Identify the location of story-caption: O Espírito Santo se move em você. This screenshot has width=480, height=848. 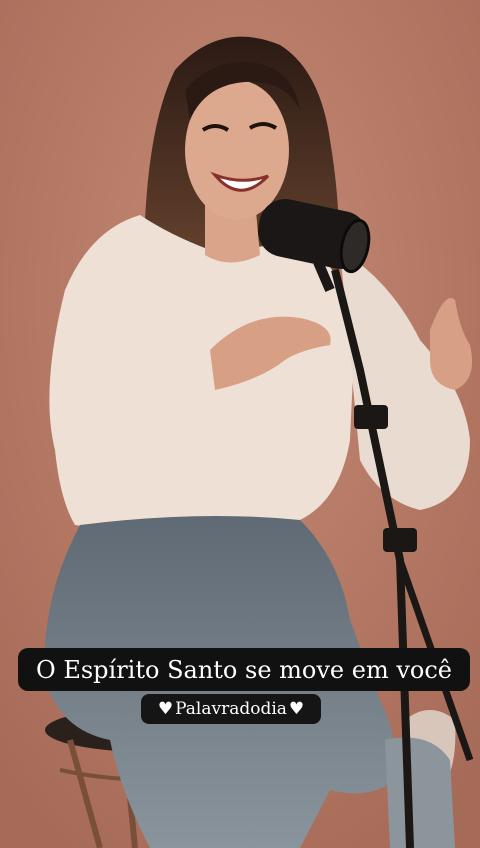
(244, 669).